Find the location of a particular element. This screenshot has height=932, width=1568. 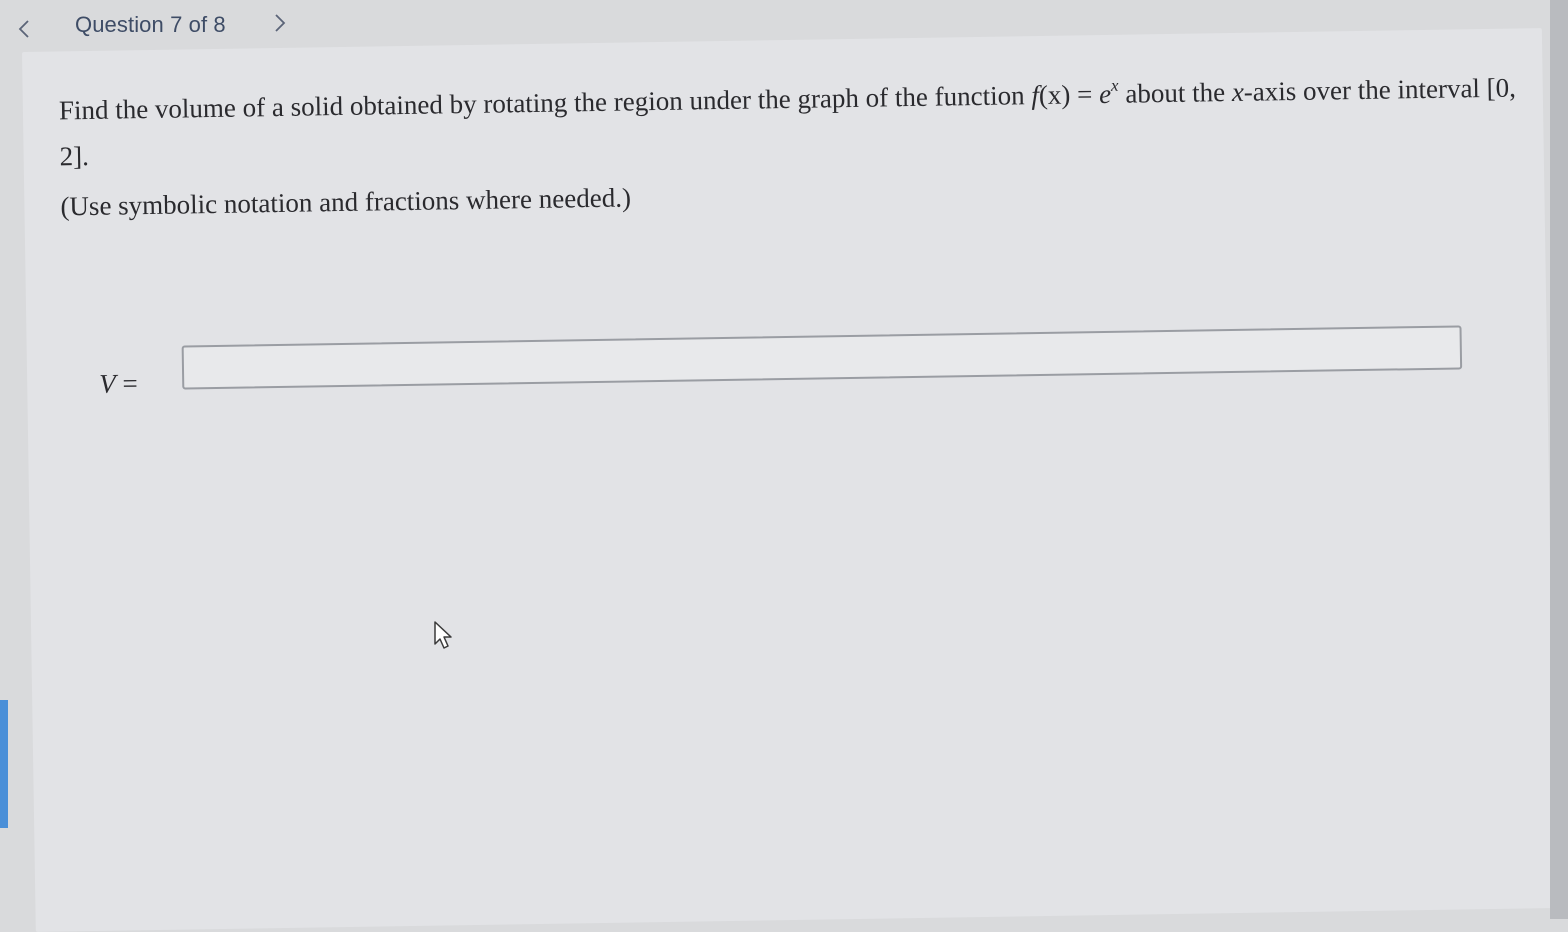

answer-input is located at coordinates (822, 357).